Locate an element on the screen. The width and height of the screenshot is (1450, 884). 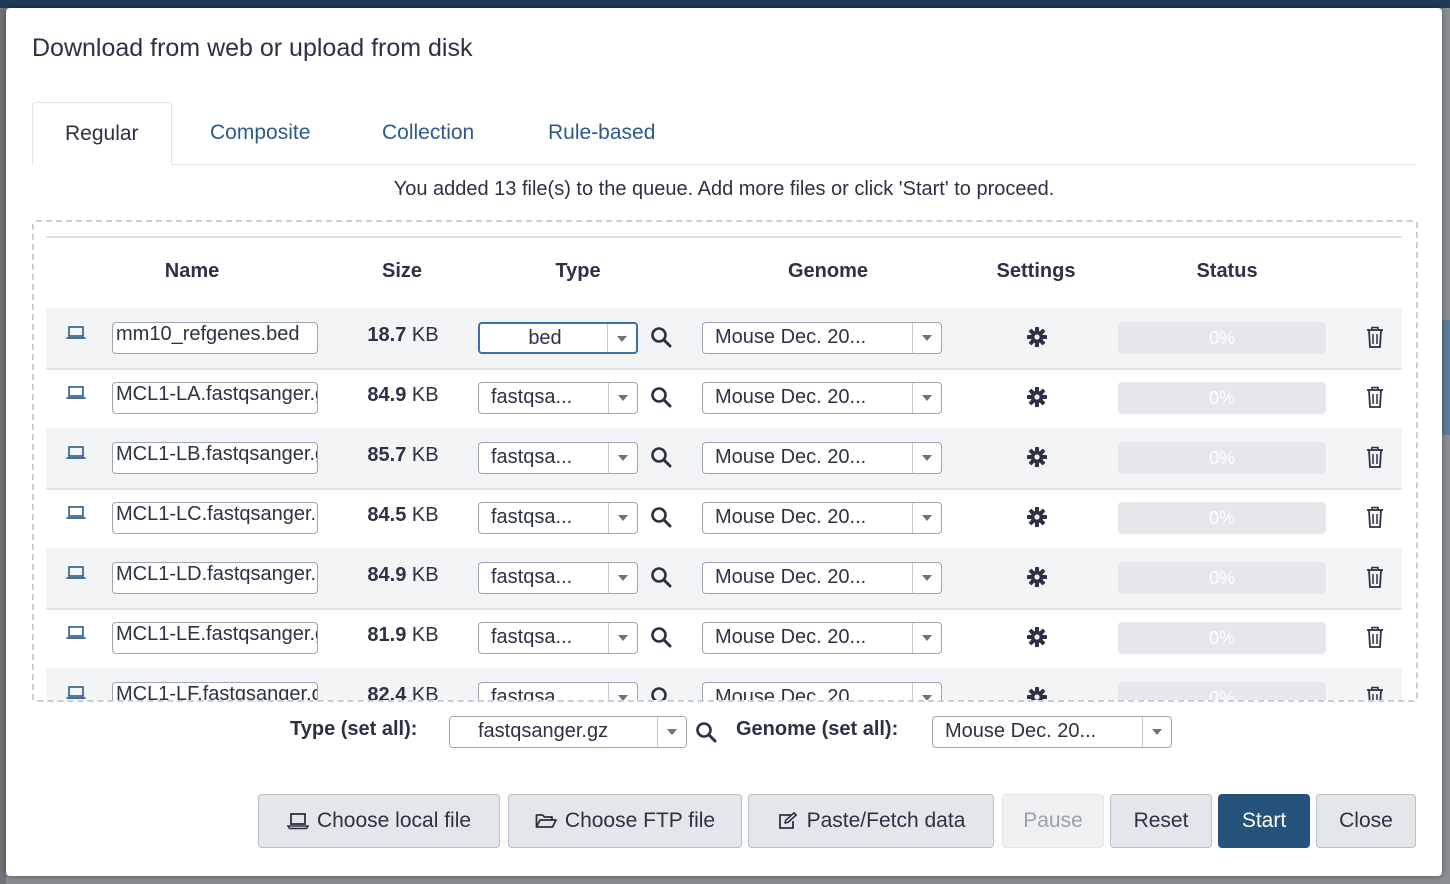
type-set-all-select: fastqsanger.gz is located at coordinates (568, 732).